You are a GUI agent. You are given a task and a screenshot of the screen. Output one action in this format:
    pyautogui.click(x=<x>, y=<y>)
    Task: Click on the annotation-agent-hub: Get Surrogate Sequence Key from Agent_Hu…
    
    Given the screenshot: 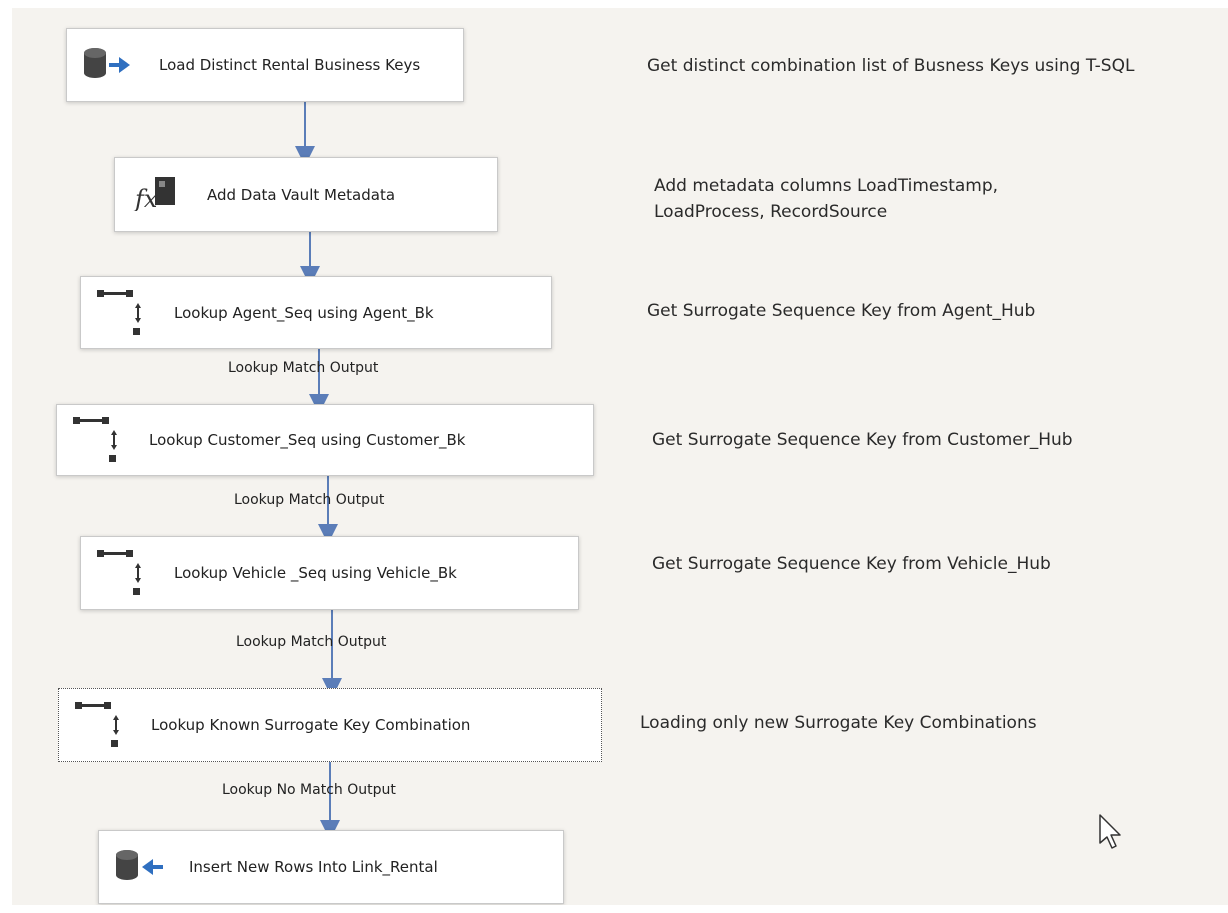 What is the action you would take?
    pyautogui.click(x=841, y=311)
    